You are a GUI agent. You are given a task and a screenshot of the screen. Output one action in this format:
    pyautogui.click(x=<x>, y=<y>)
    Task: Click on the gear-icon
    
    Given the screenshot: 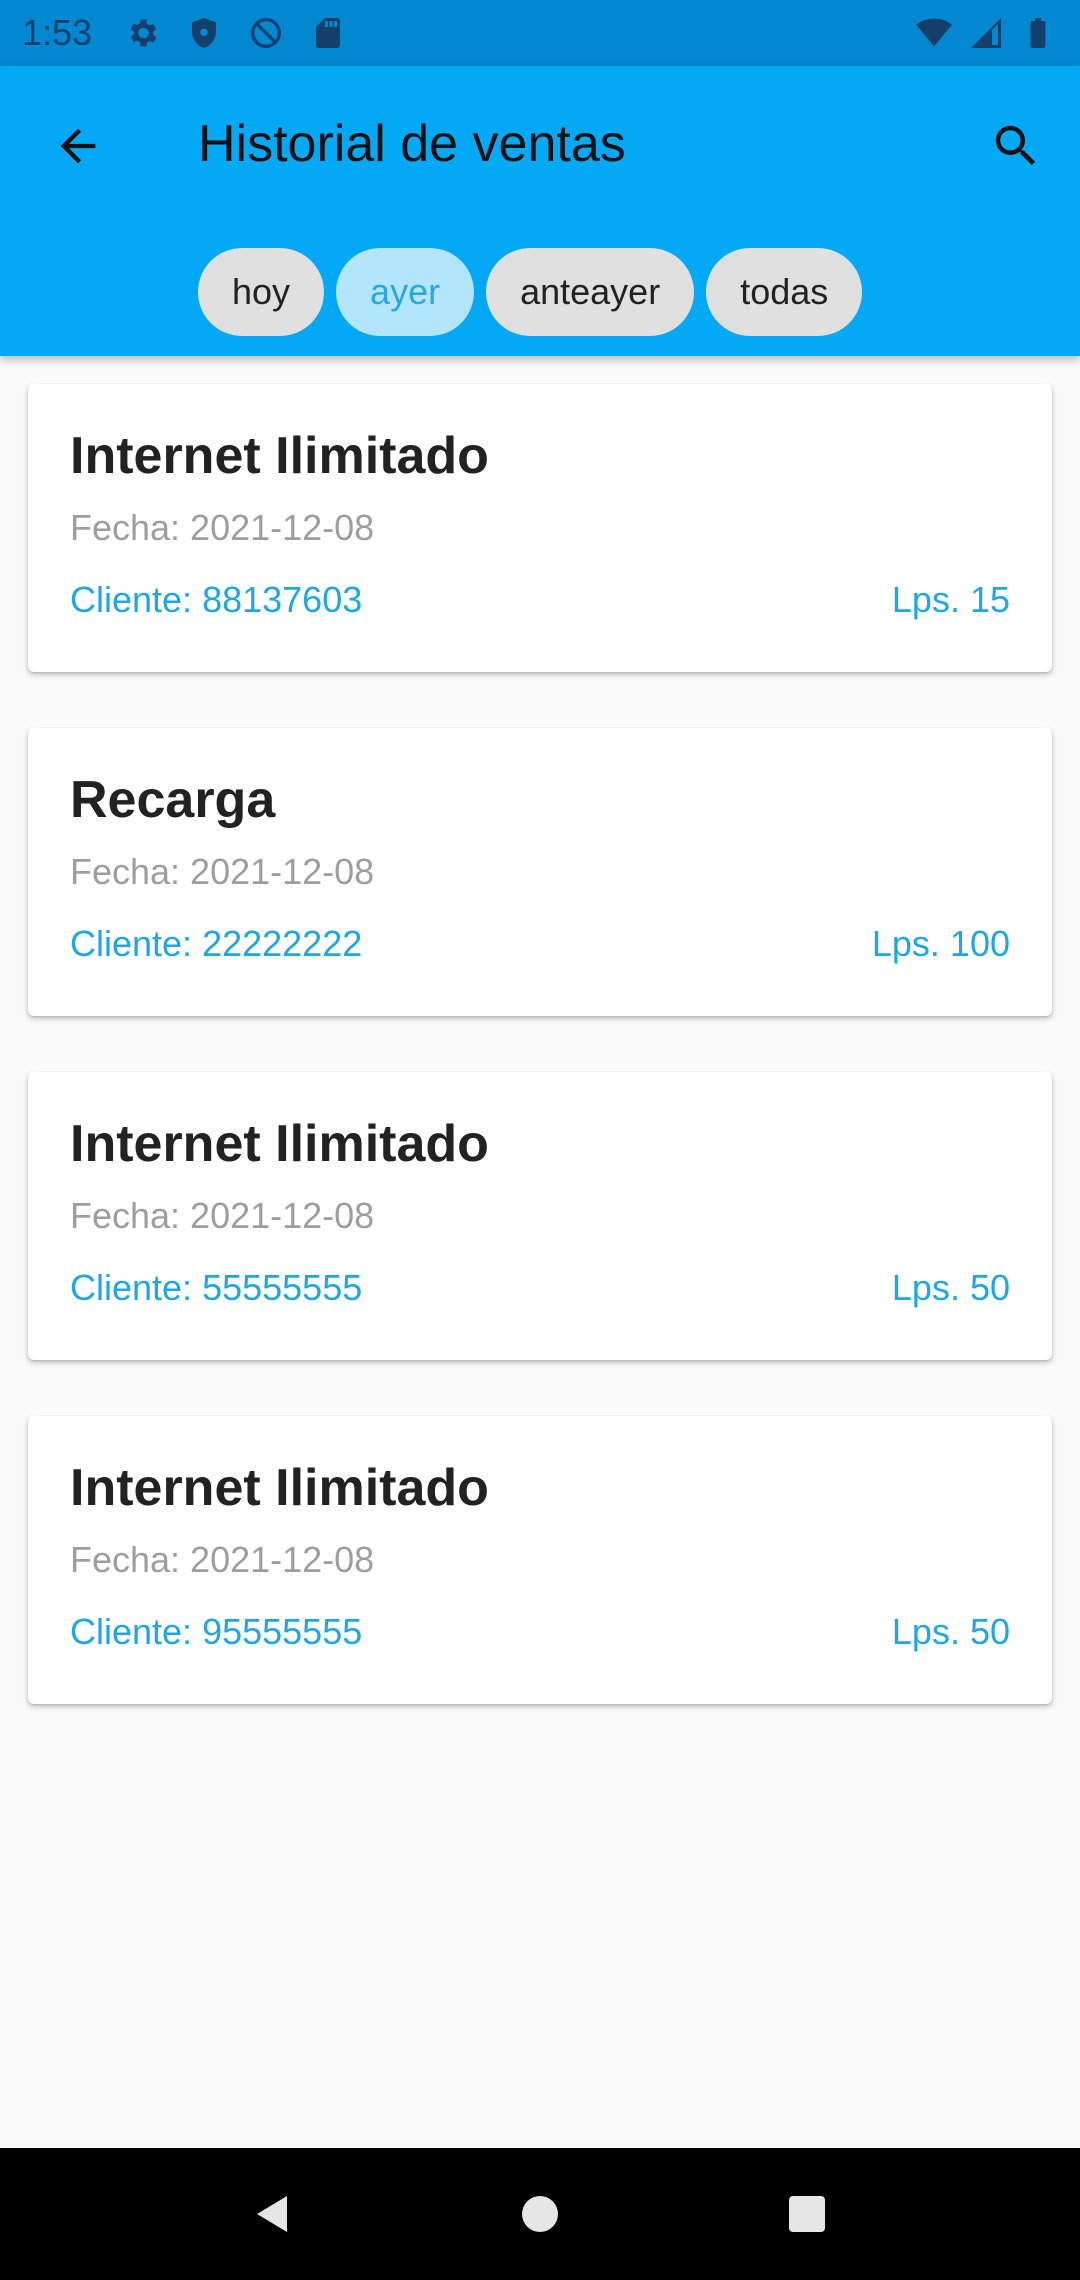 What is the action you would take?
    pyautogui.click(x=142, y=33)
    